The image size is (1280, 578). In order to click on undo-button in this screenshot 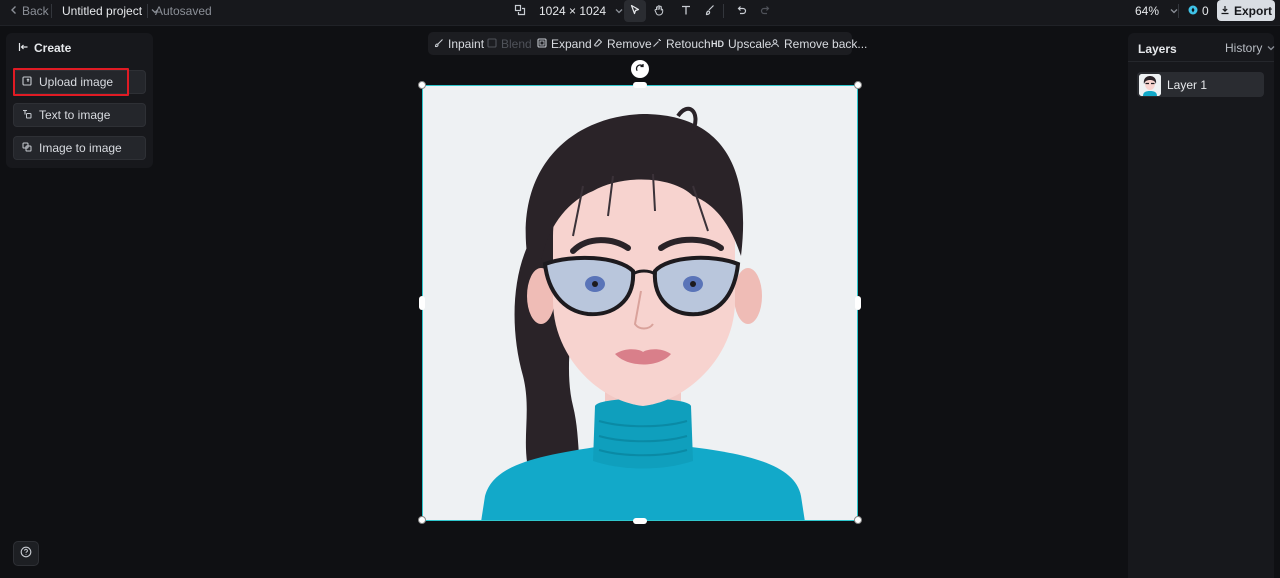, I will do `click(741, 11)`.